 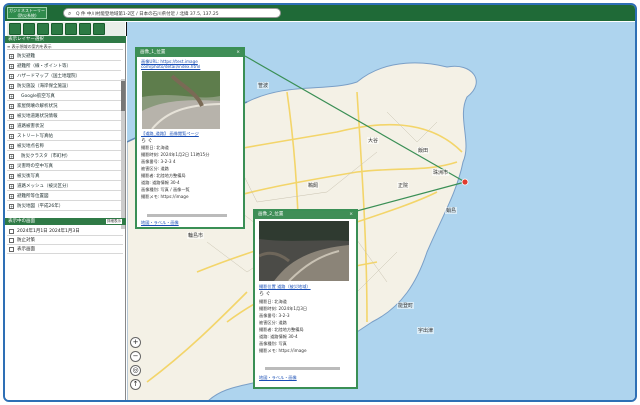 I want to click on layer-label: ハザードマップ（国土地理院）, so click(x=48, y=76).